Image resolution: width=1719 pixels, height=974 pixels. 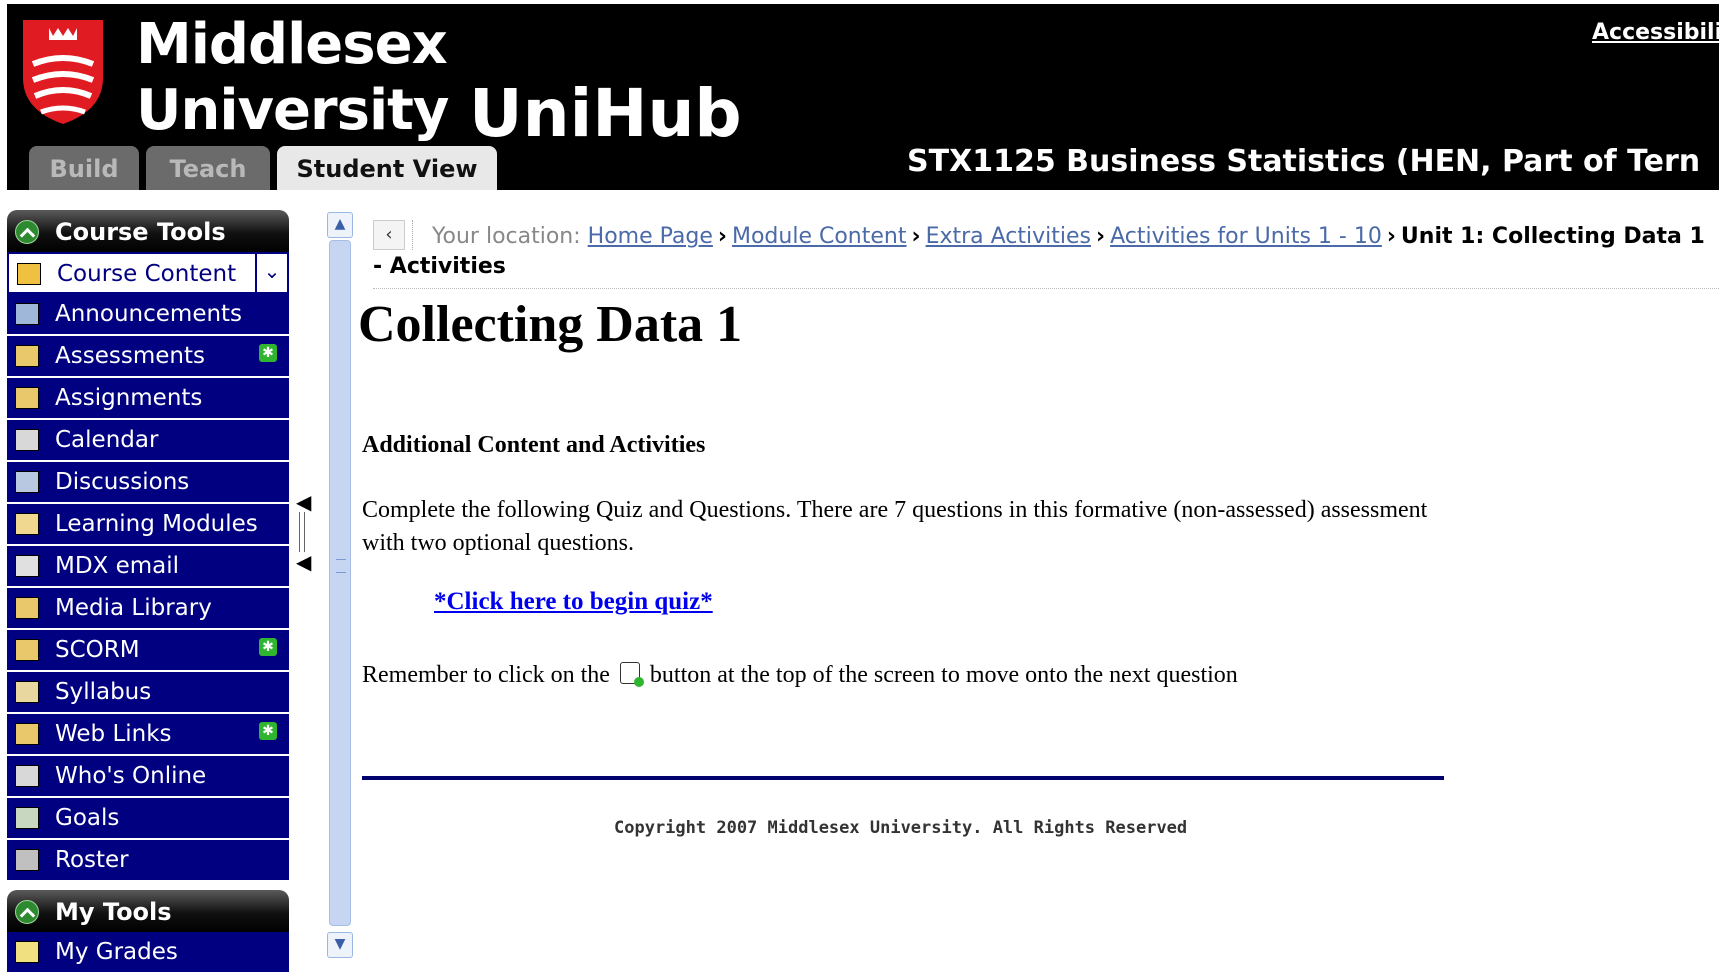 I want to click on breadcrumb-link-home: Home Page, so click(x=650, y=236).